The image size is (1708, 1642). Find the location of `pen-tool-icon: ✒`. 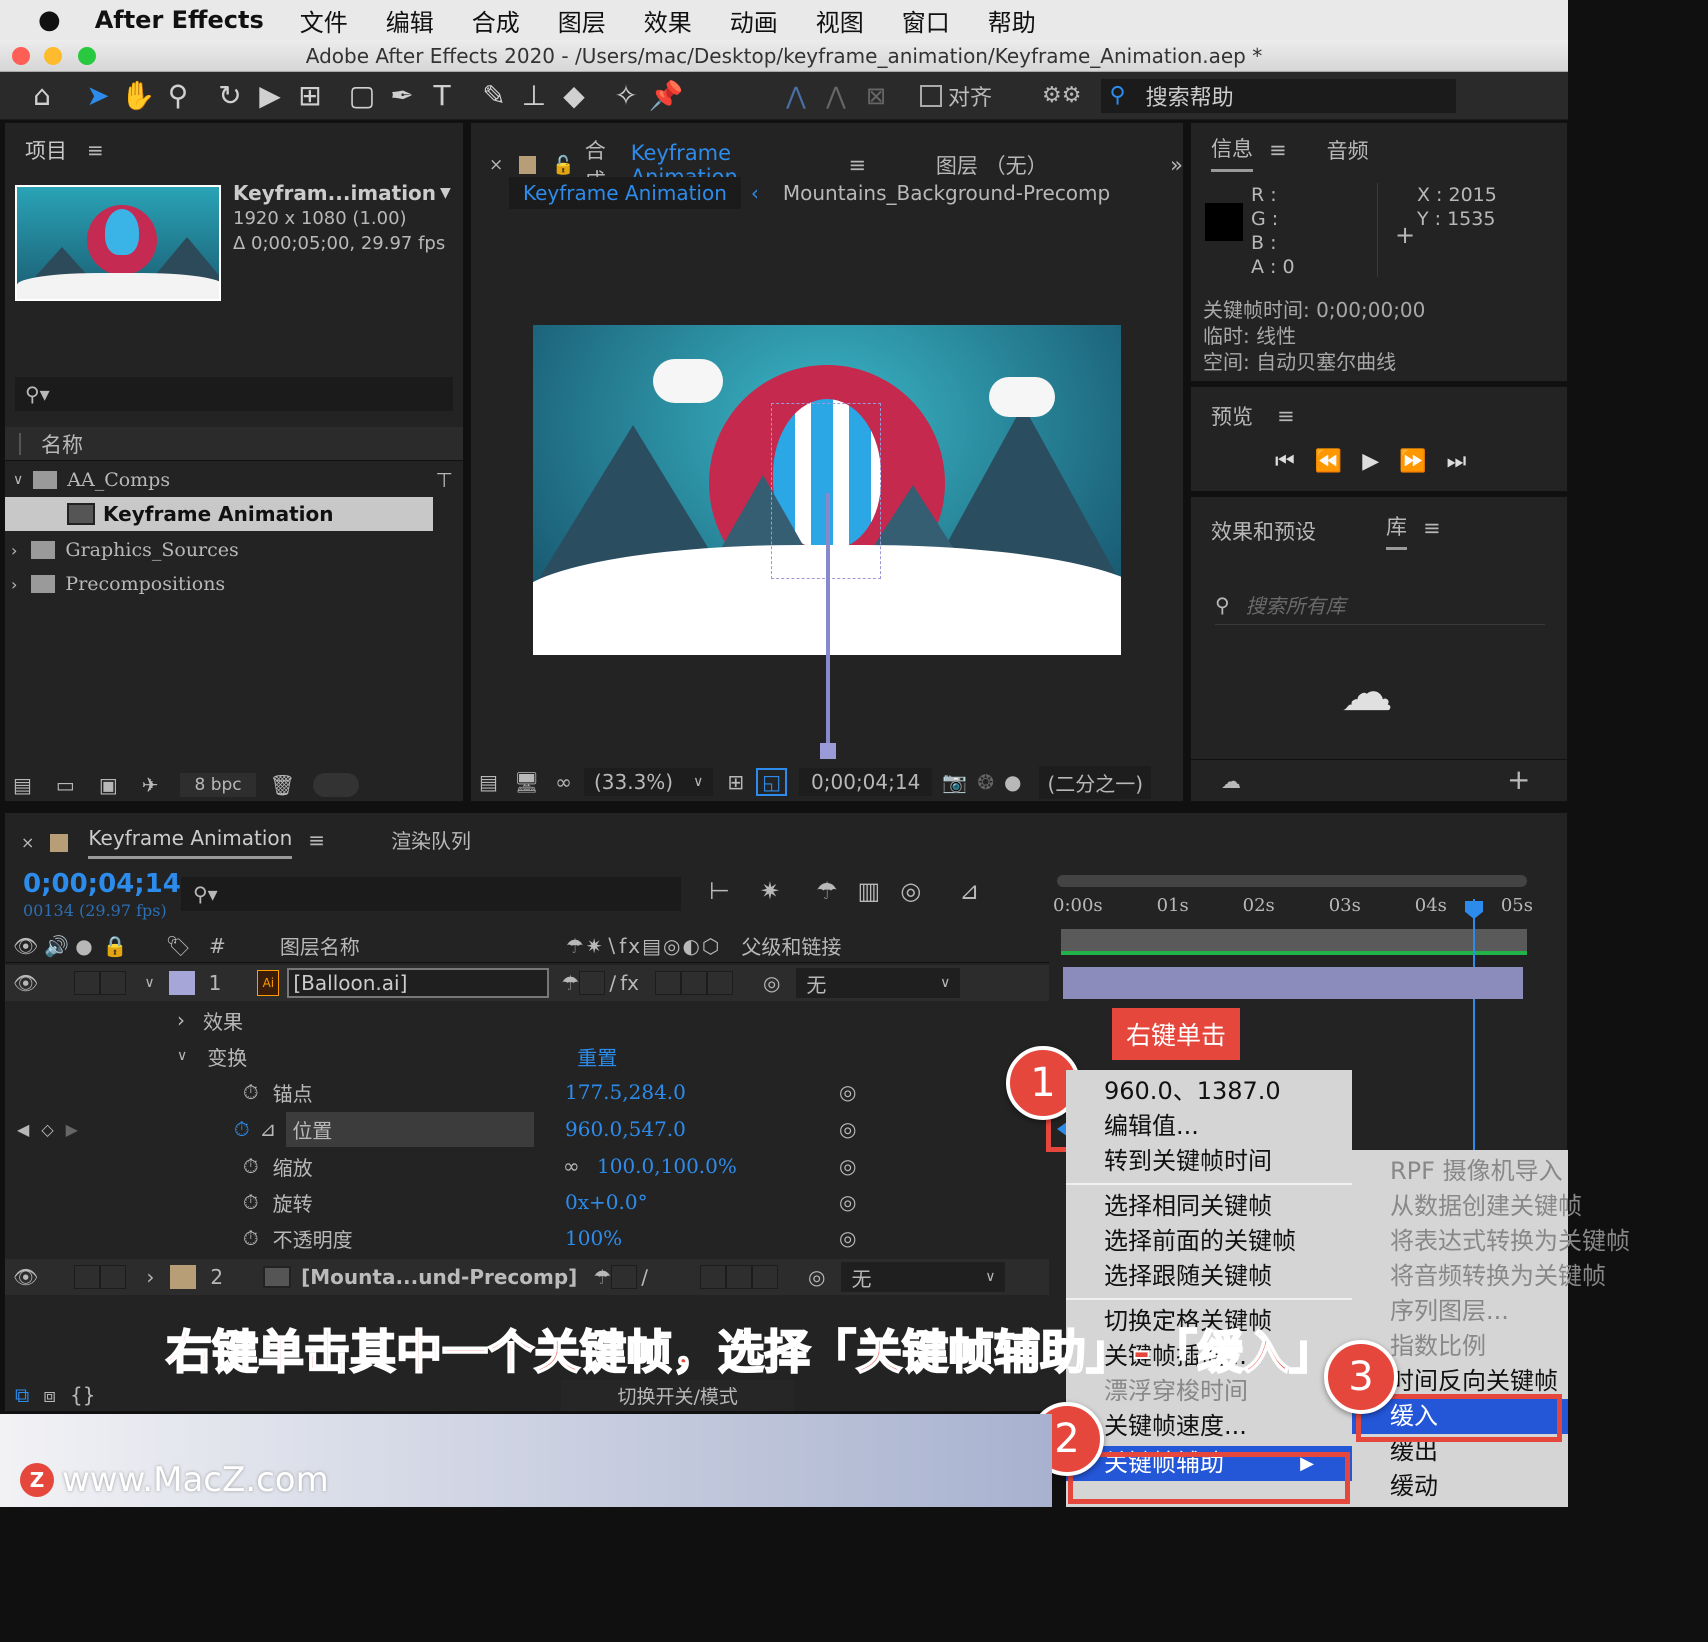

pen-tool-icon: ✒ is located at coordinates (402, 96).